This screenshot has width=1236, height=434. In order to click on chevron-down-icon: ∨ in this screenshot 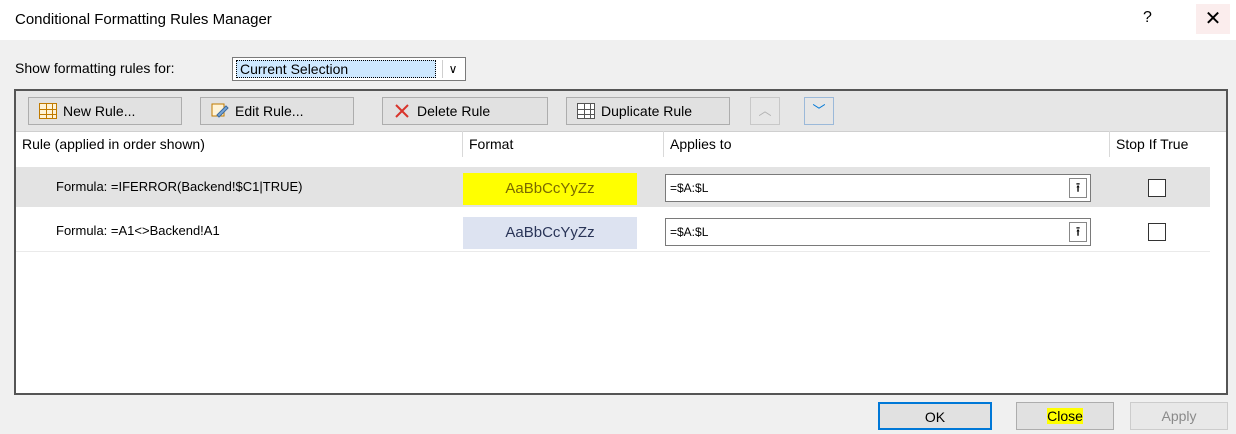, I will do `click(452, 69)`.